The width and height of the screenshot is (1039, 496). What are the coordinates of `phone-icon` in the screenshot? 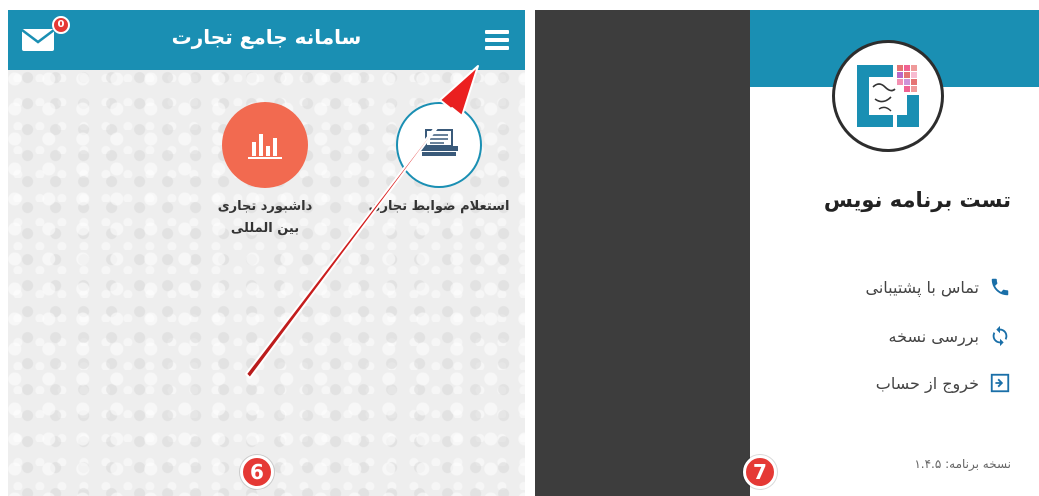 It's located at (1000, 287).